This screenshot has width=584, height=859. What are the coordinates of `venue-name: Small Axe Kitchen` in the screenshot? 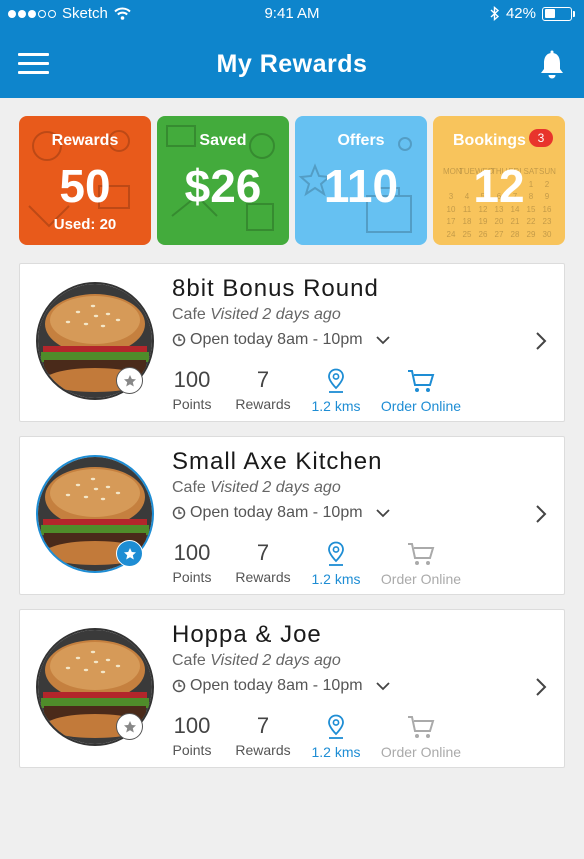 It's located at (277, 461).